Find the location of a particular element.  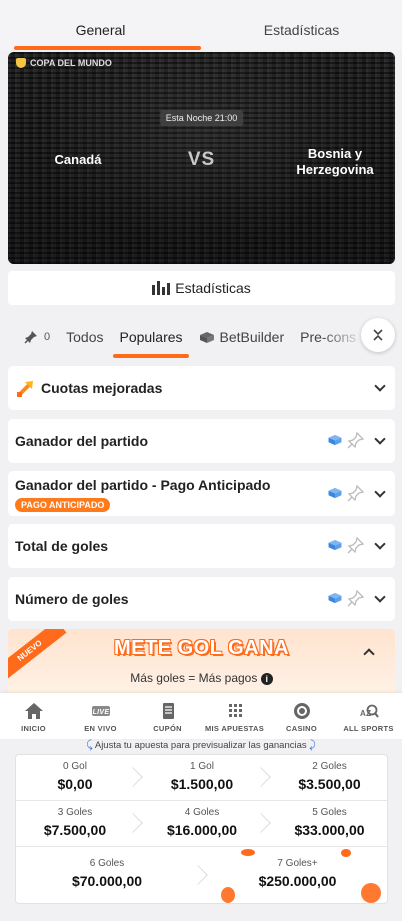

nav-mis-apuestas-label: MIS APUESTAS is located at coordinates (234, 728).